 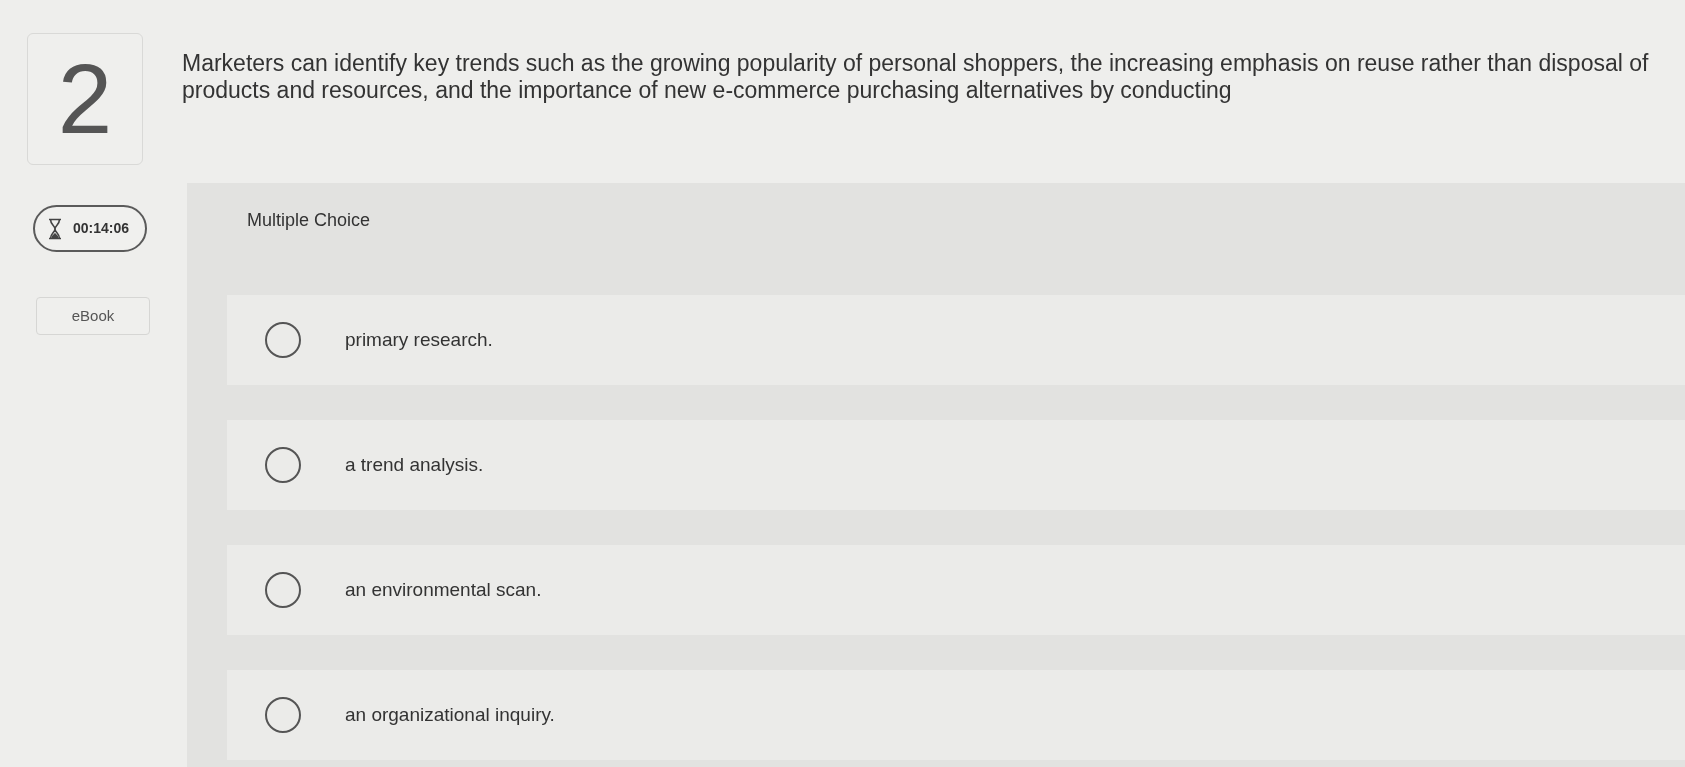 I want to click on option-text: an environmental scan., so click(x=443, y=589).